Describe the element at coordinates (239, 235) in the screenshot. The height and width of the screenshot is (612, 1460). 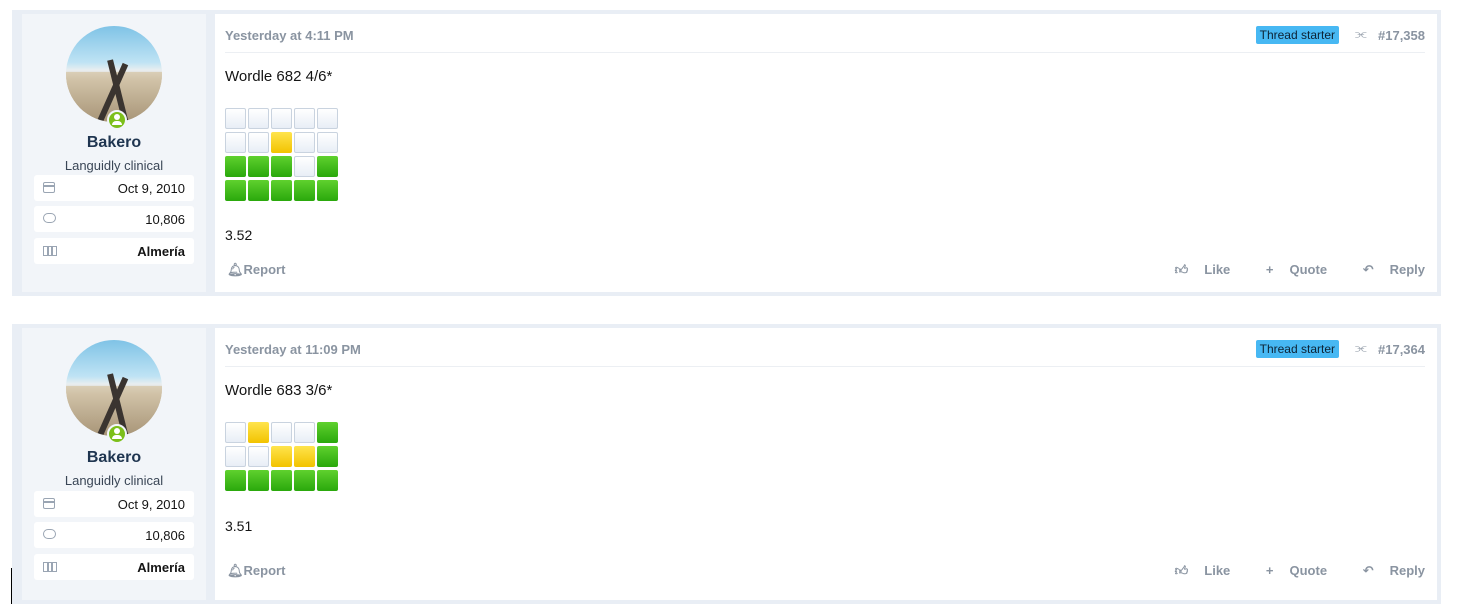
I see `score-text: 3.52` at that location.